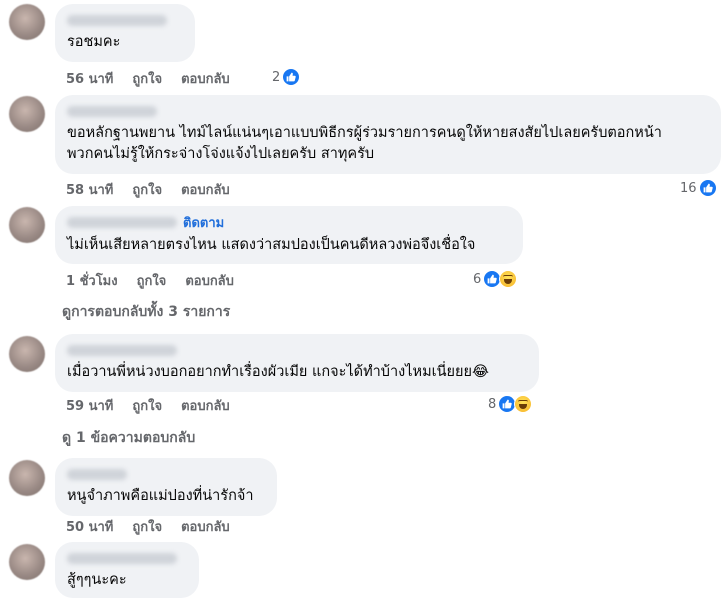 The height and width of the screenshot is (598, 728). What do you see at coordinates (495, 279) in the screenshot?
I see `reaction-count: 6` at bounding box center [495, 279].